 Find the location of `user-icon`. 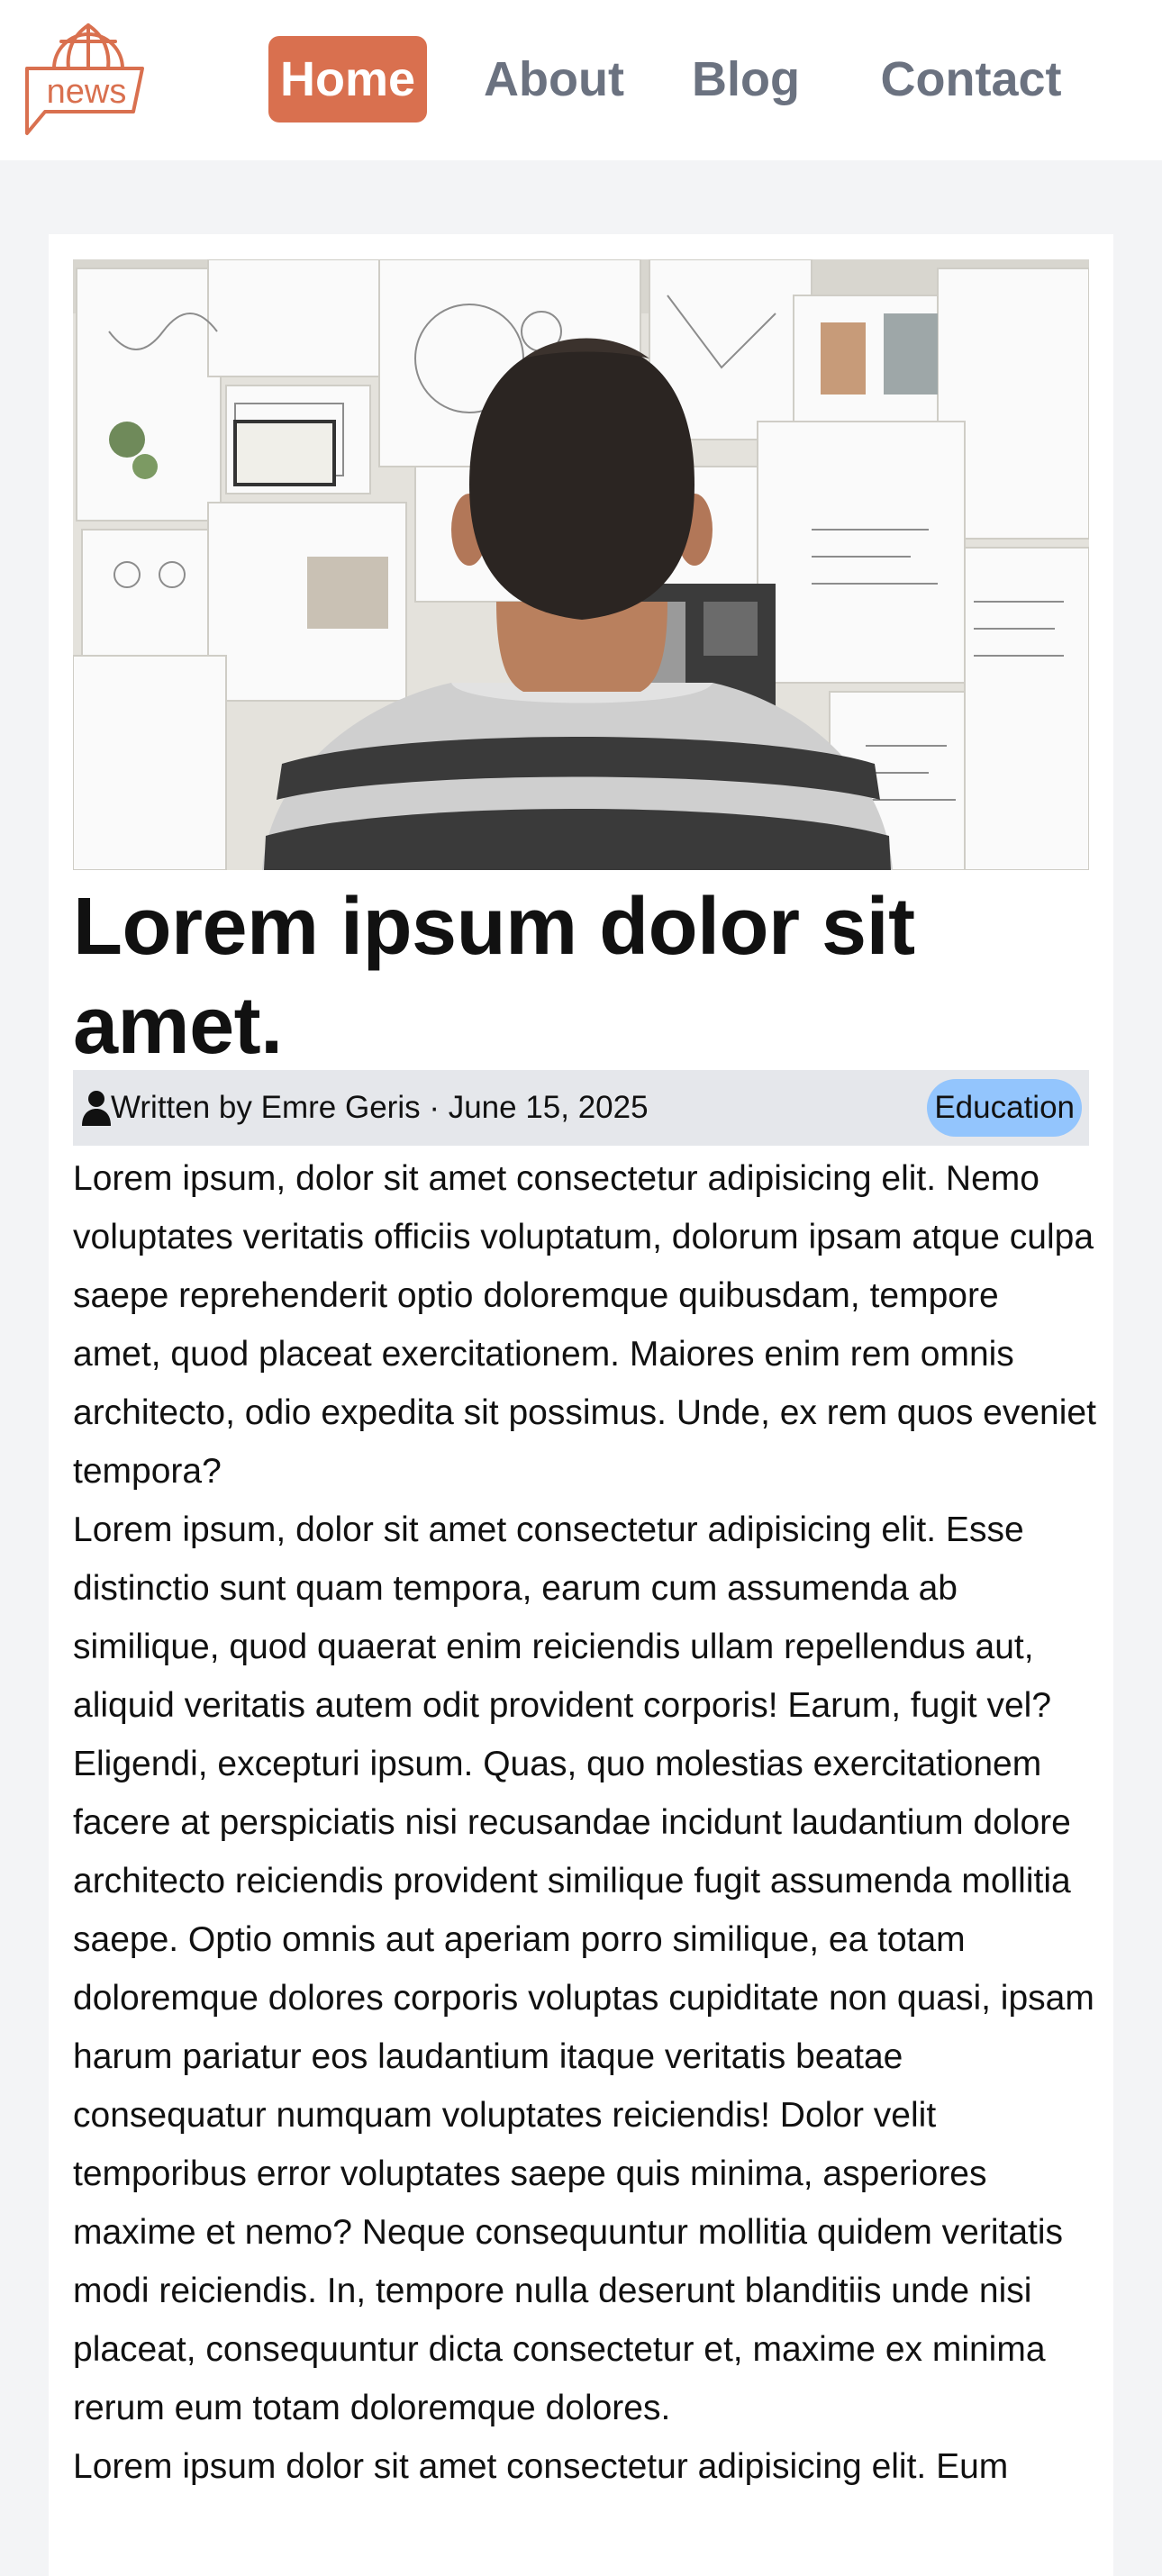

user-icon is located at coordinates (97, 1108).